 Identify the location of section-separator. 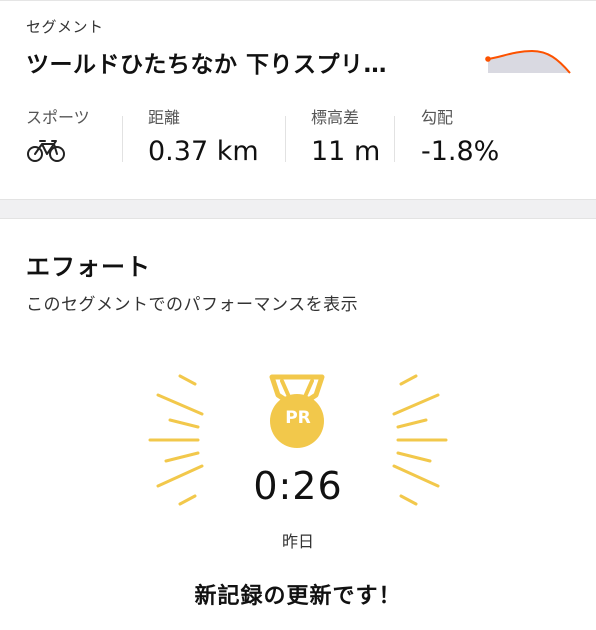
(298, 209).